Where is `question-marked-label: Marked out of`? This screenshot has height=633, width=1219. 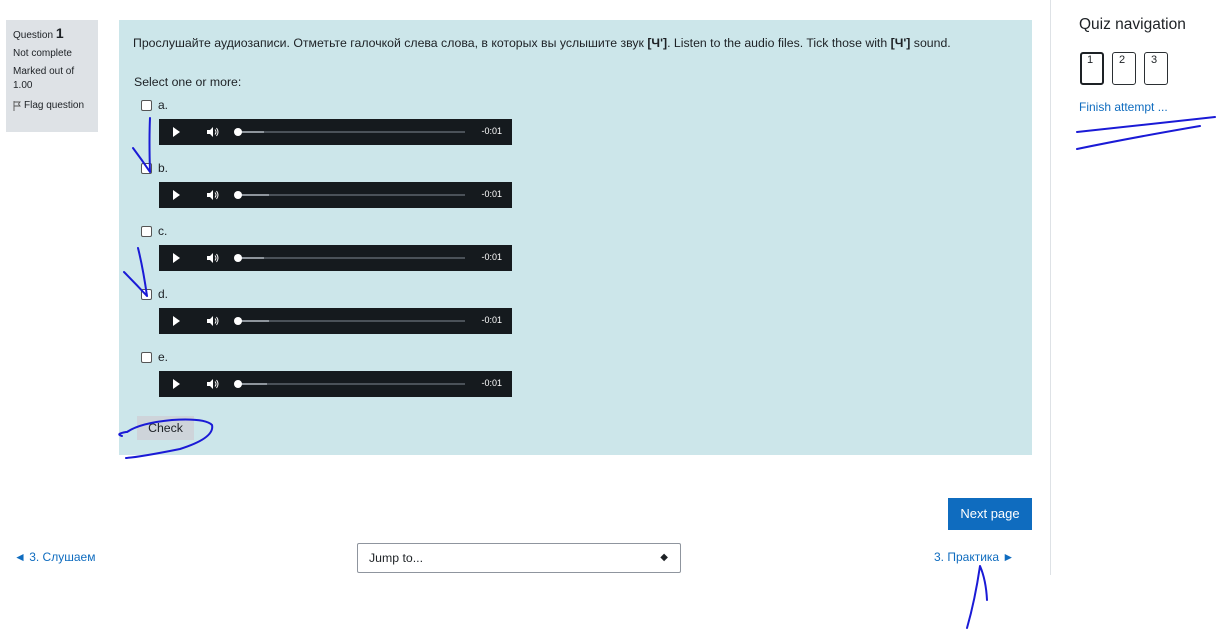 question-marked-label: Marked out of is located at coordinates (44, 71).